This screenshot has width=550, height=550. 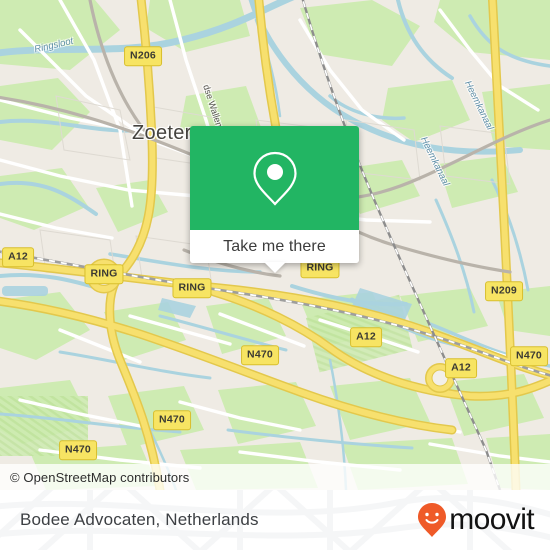 I want to click on place-title: Bodee Advocaten, Netherlands, so click(x=139, y=519).